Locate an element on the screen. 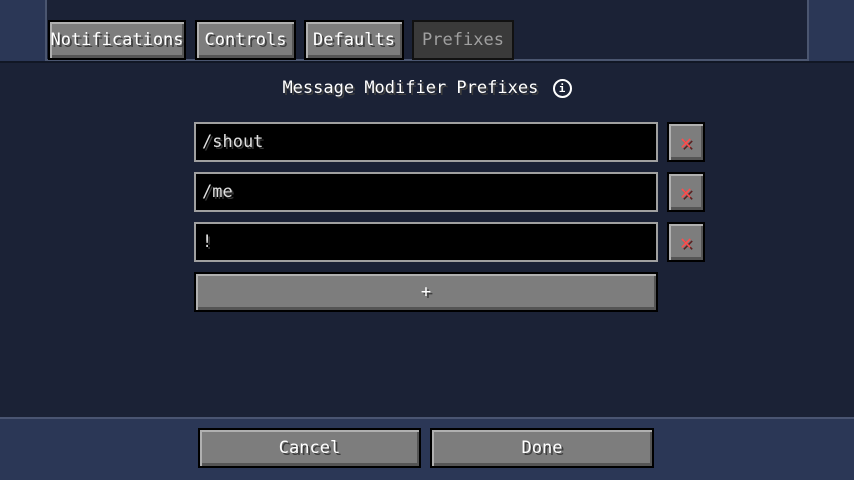 This screenshot has width=854, height=480. done-button: Done is located at coordinates (542, 448).